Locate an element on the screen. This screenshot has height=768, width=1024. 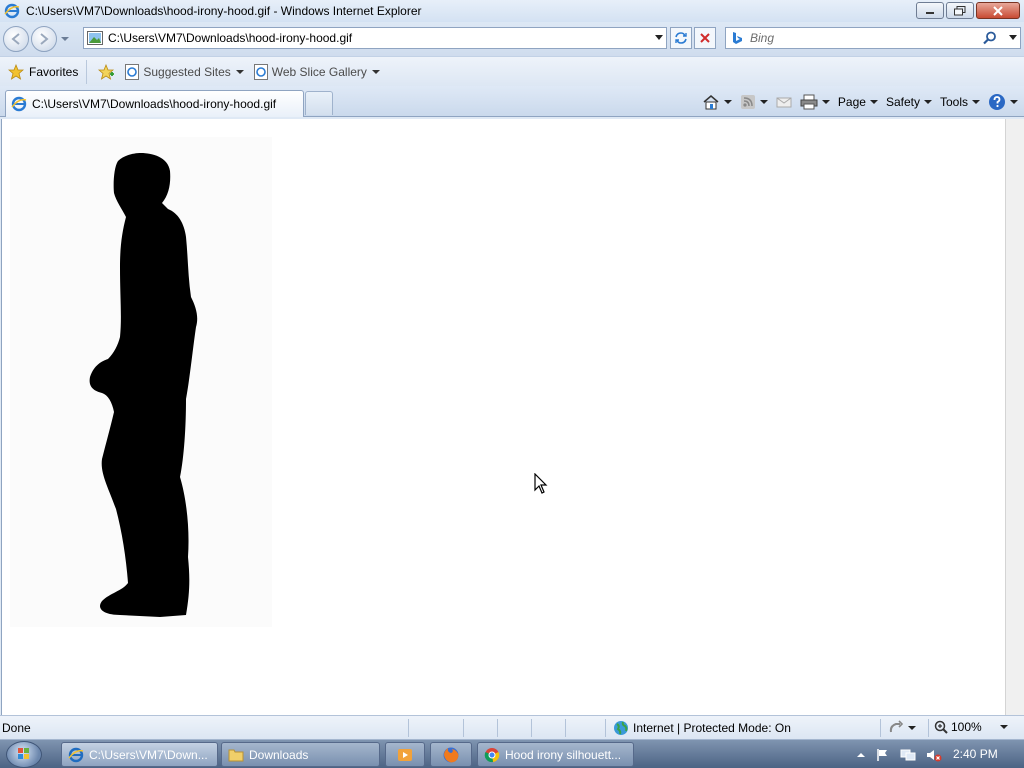
back-button is located at coordinates (16, 39).